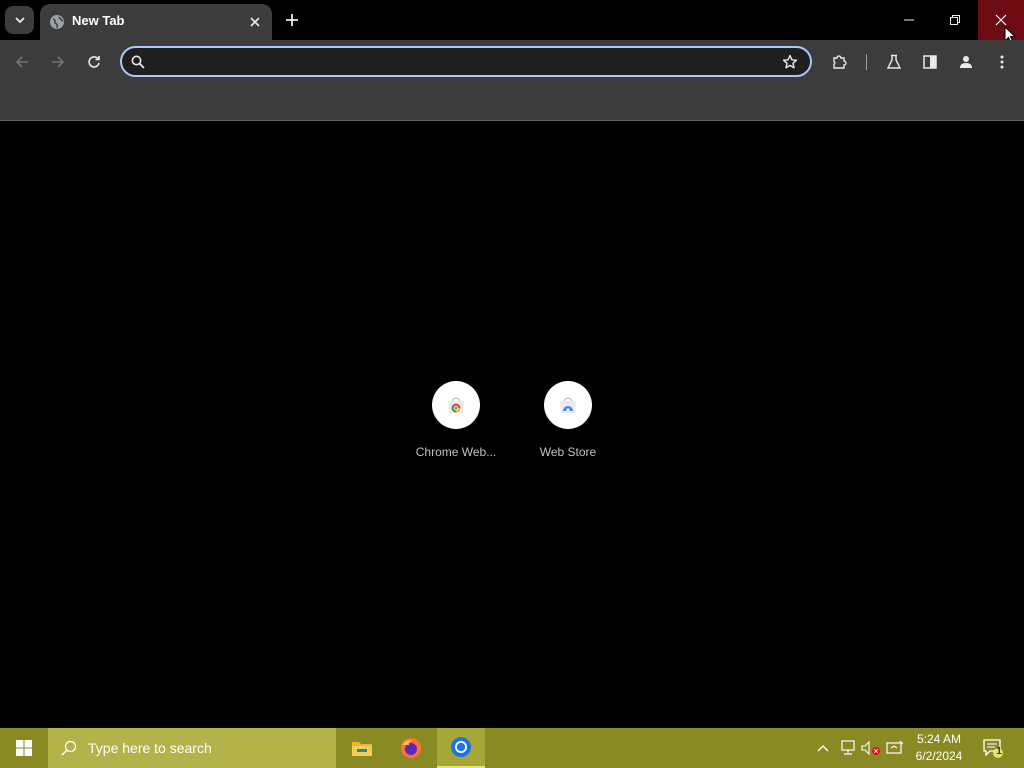 This screenshot has width=1024, height=768. I want to click on shortcut-tile: Web Store, so click(568, 431).